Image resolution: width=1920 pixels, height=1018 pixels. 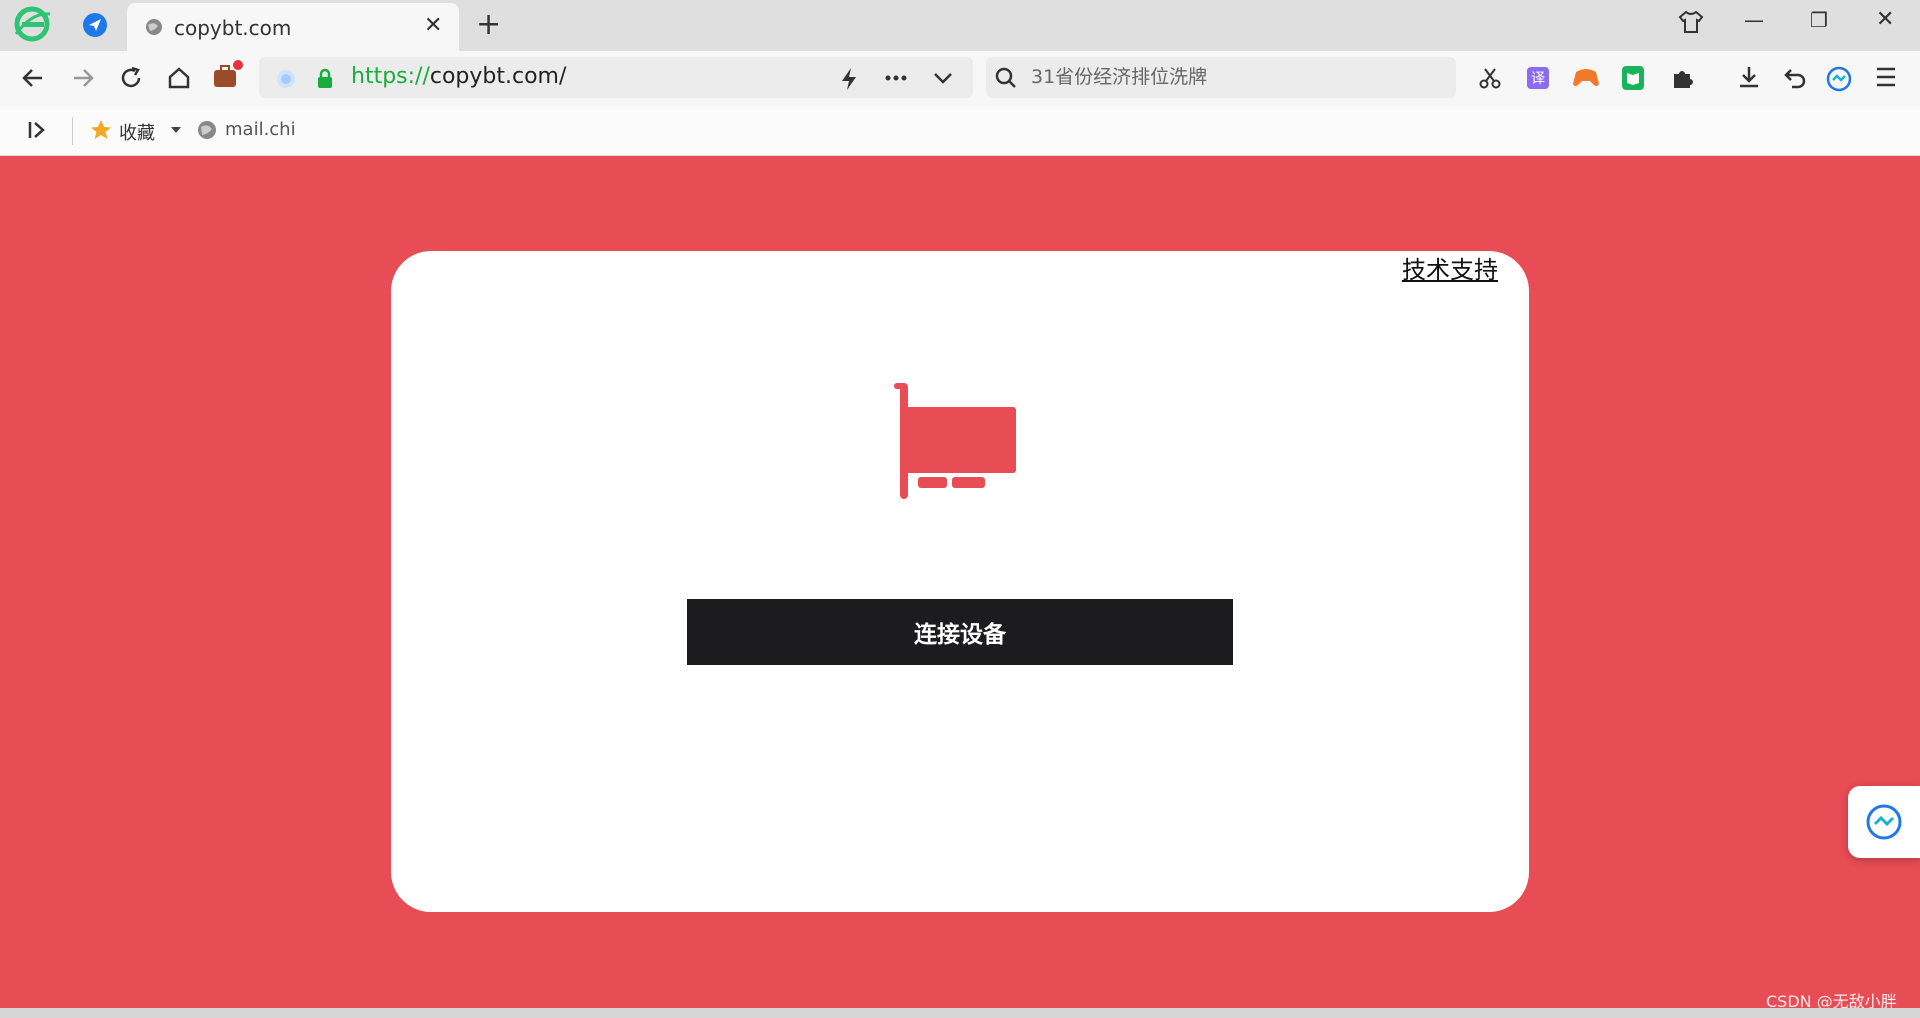 I want to click on minimize-button: —, so click(x=1754, y=20).